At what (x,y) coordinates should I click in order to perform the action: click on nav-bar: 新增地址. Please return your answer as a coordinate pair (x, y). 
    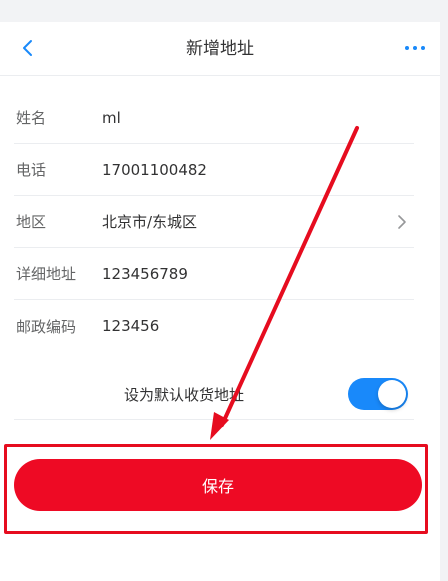
    Looking at the image, I should click on (220, 49).